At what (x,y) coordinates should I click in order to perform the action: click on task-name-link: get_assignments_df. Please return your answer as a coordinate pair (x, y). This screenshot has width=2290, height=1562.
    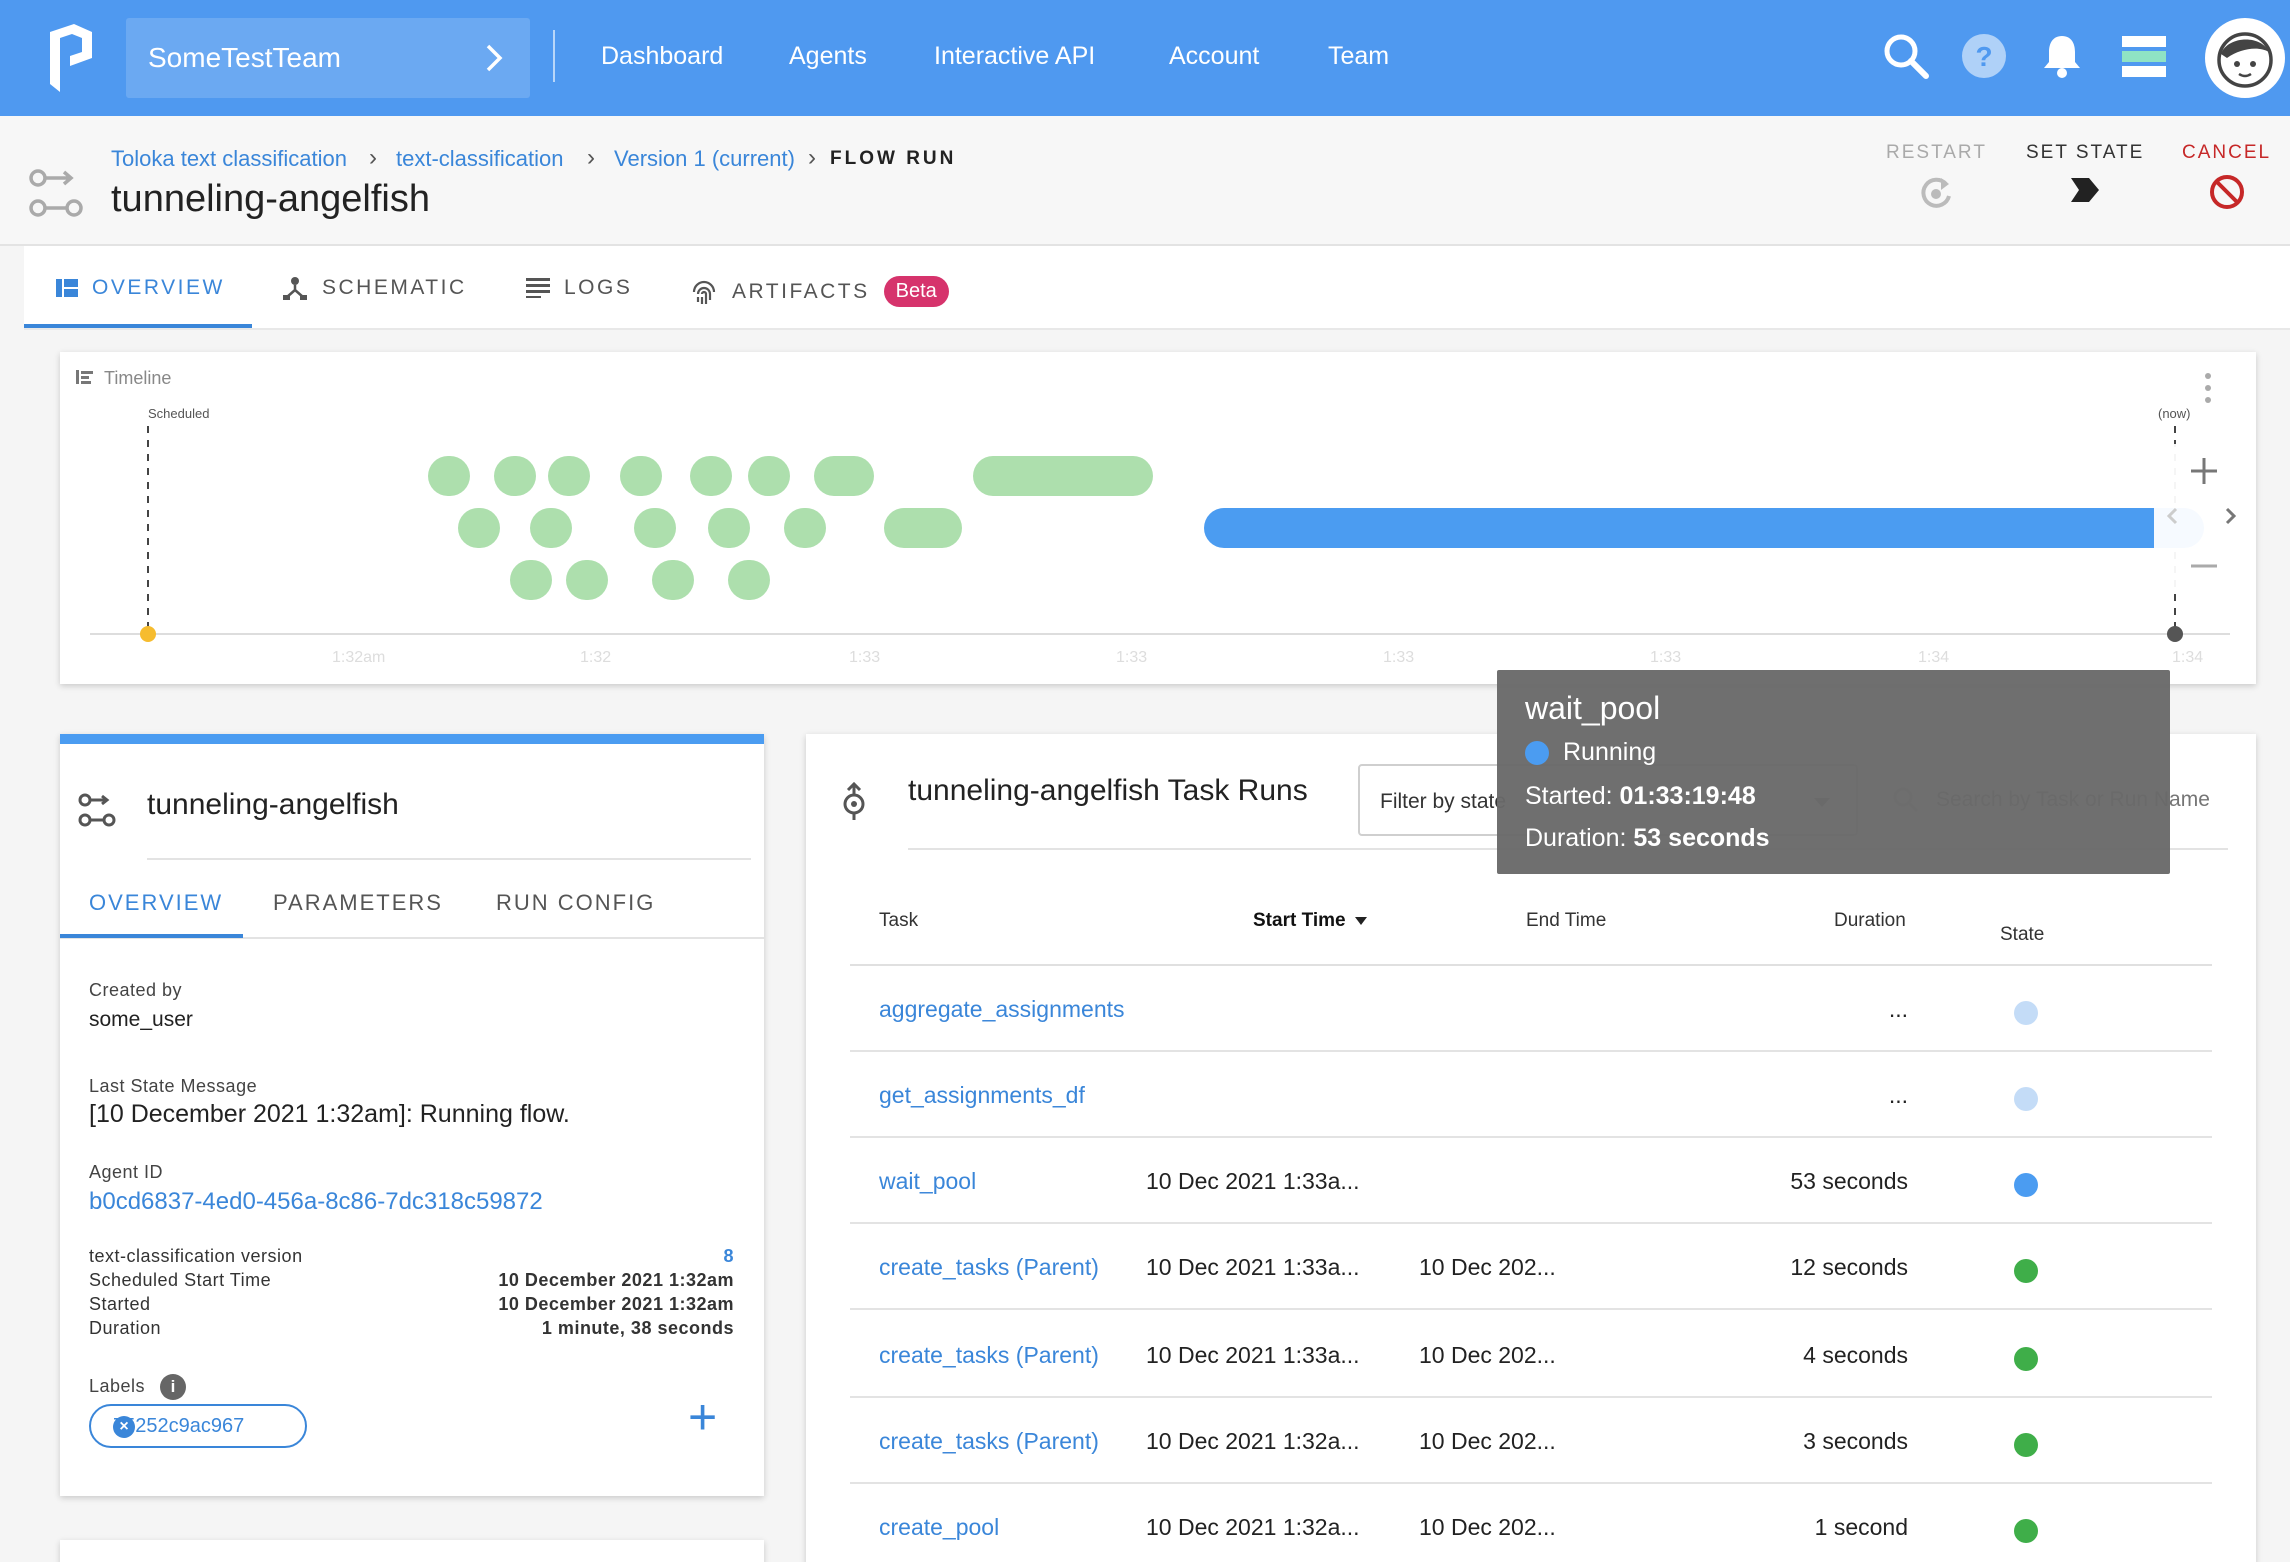
    Looking at the image, I should click on (982, 1095).